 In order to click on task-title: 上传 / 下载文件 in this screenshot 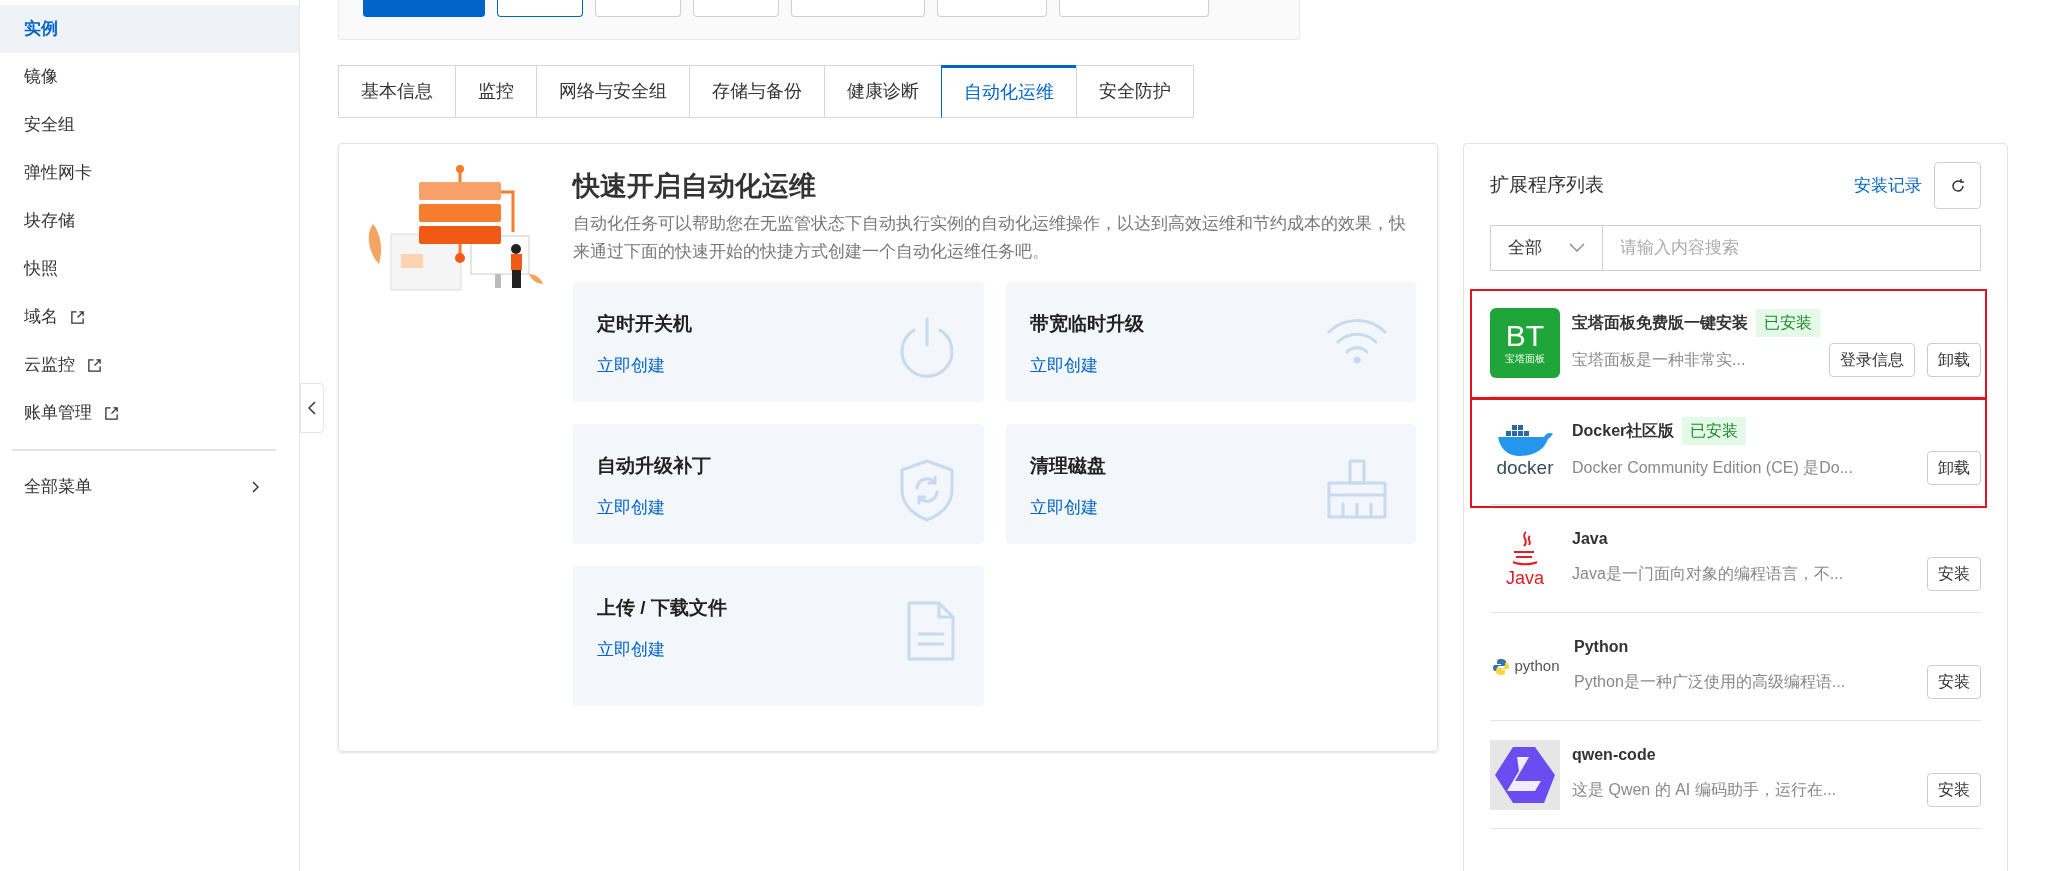, I will do `click(662, 608)`.